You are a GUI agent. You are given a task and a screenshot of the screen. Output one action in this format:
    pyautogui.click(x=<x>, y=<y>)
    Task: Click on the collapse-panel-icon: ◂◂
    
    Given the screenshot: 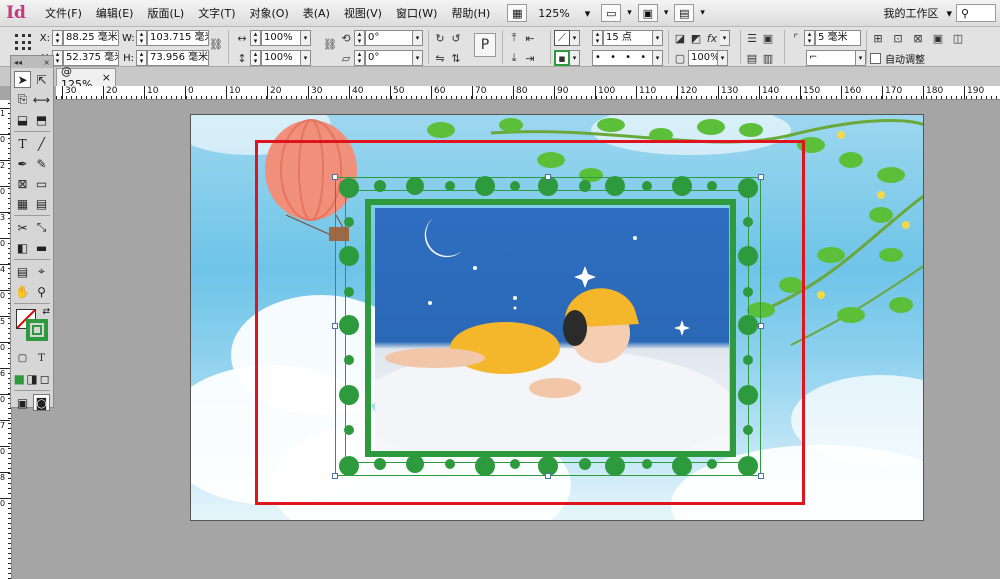 What is the action you would take?
    pyautogui.click(x=18, y=62)
    